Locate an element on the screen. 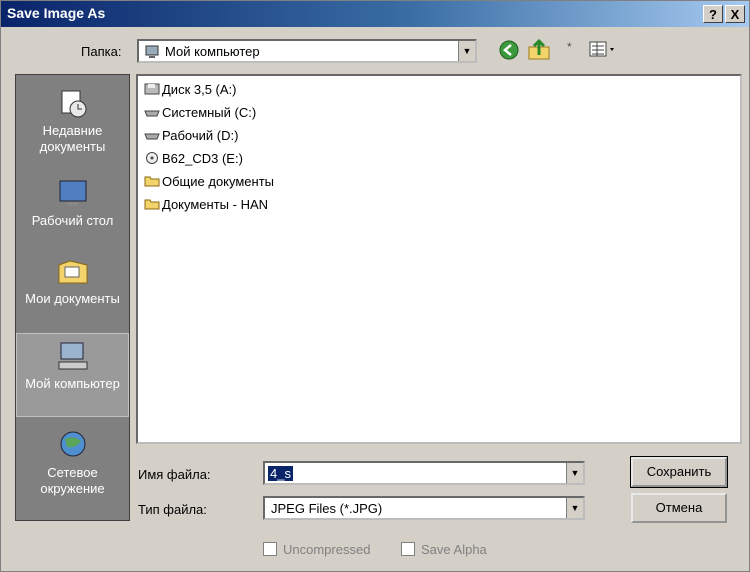 The image size is (750, 572). place-my-computer: Мой компьютер is located at coordinates (72, 375).